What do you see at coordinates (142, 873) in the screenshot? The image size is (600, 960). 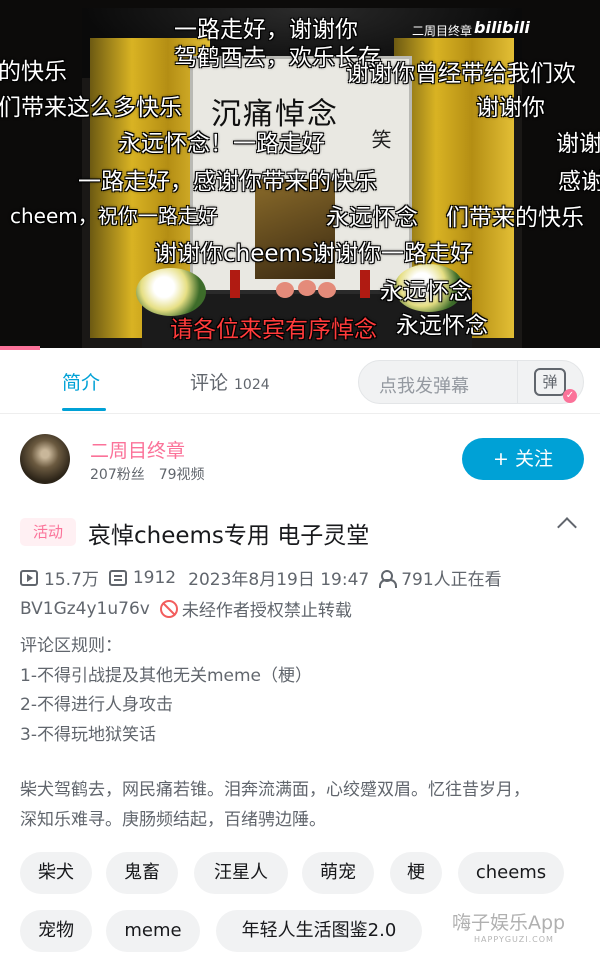 I see `tag-chip: 鬼畜` at bounding box center [142, 873].